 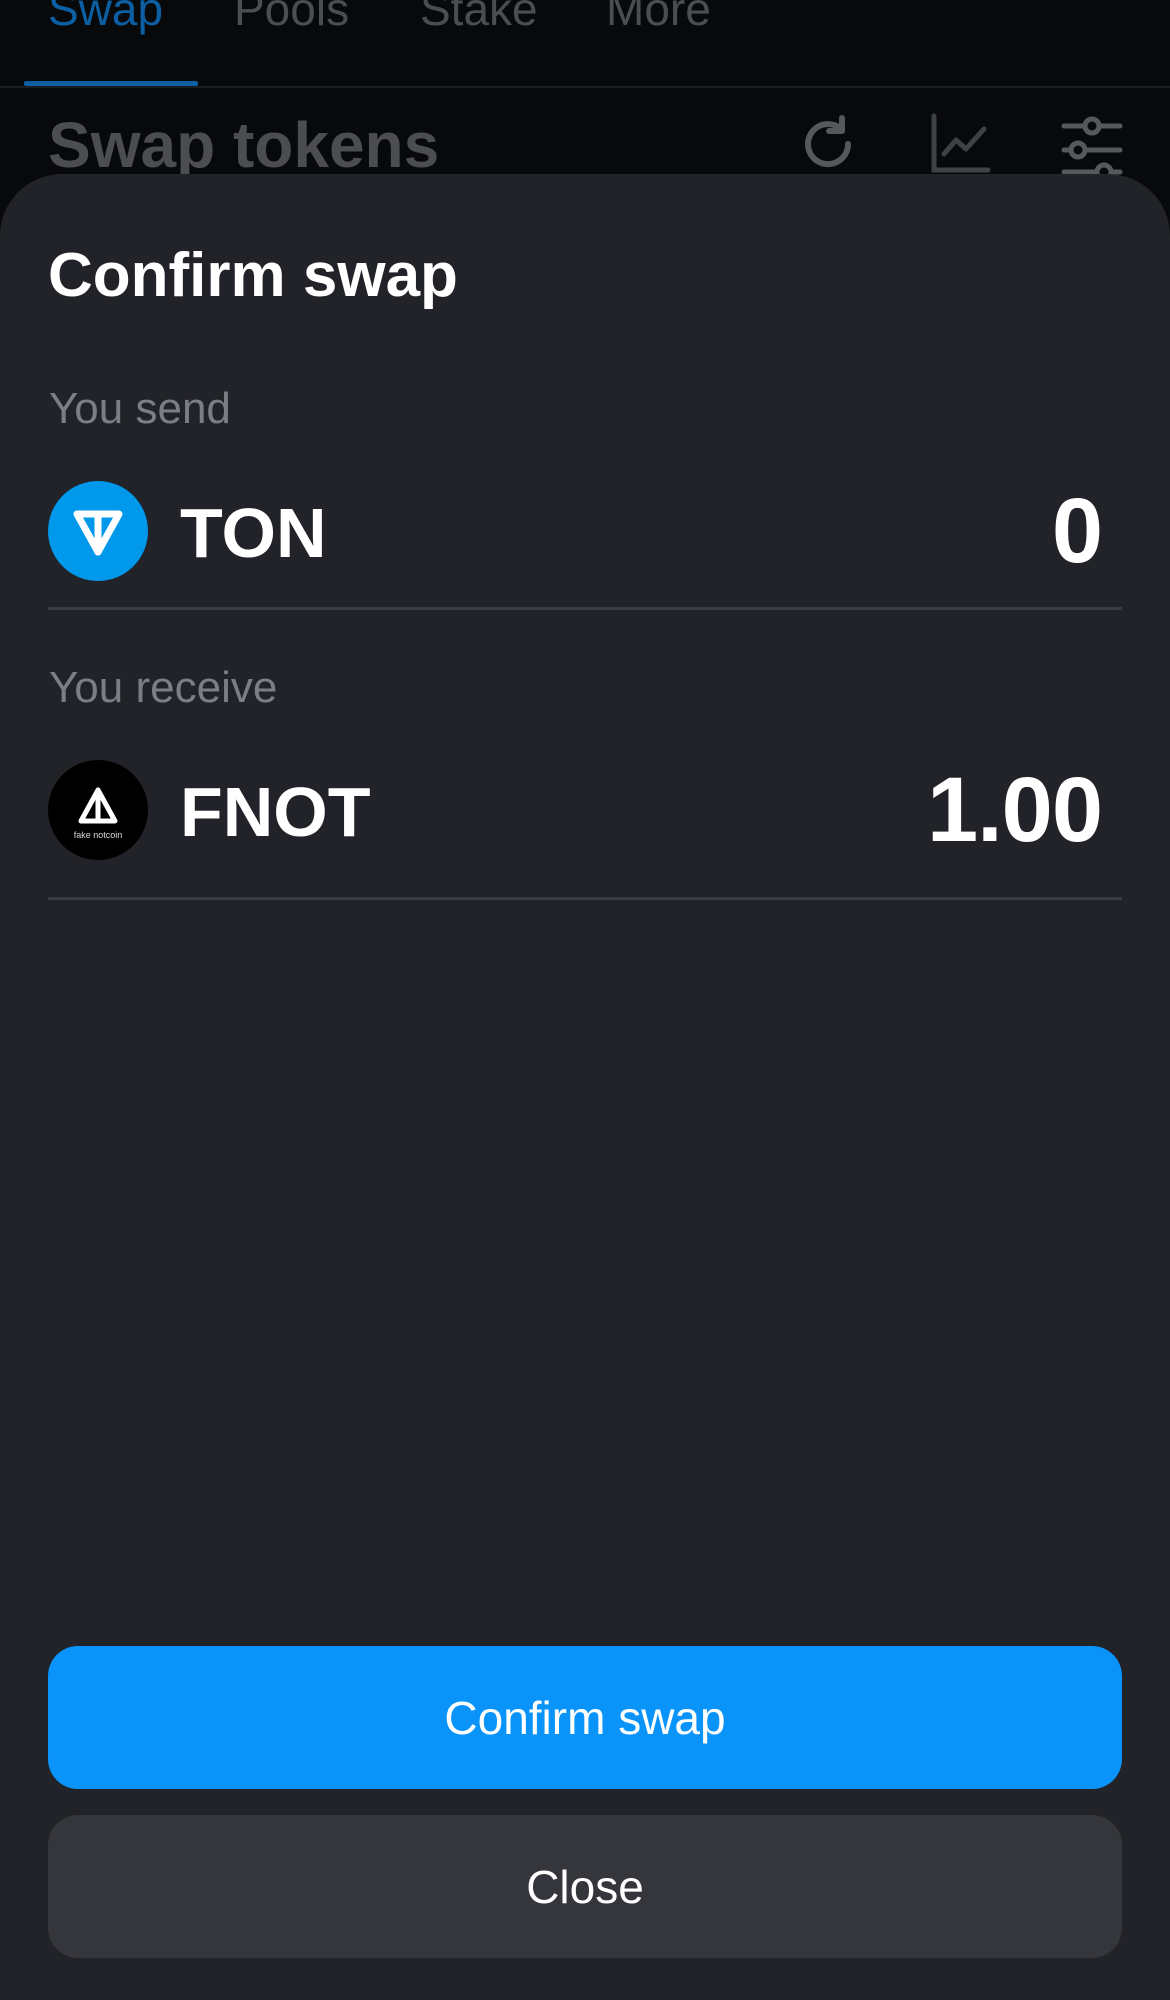 I want to click on chart-icon, so click(x=960, y=144).